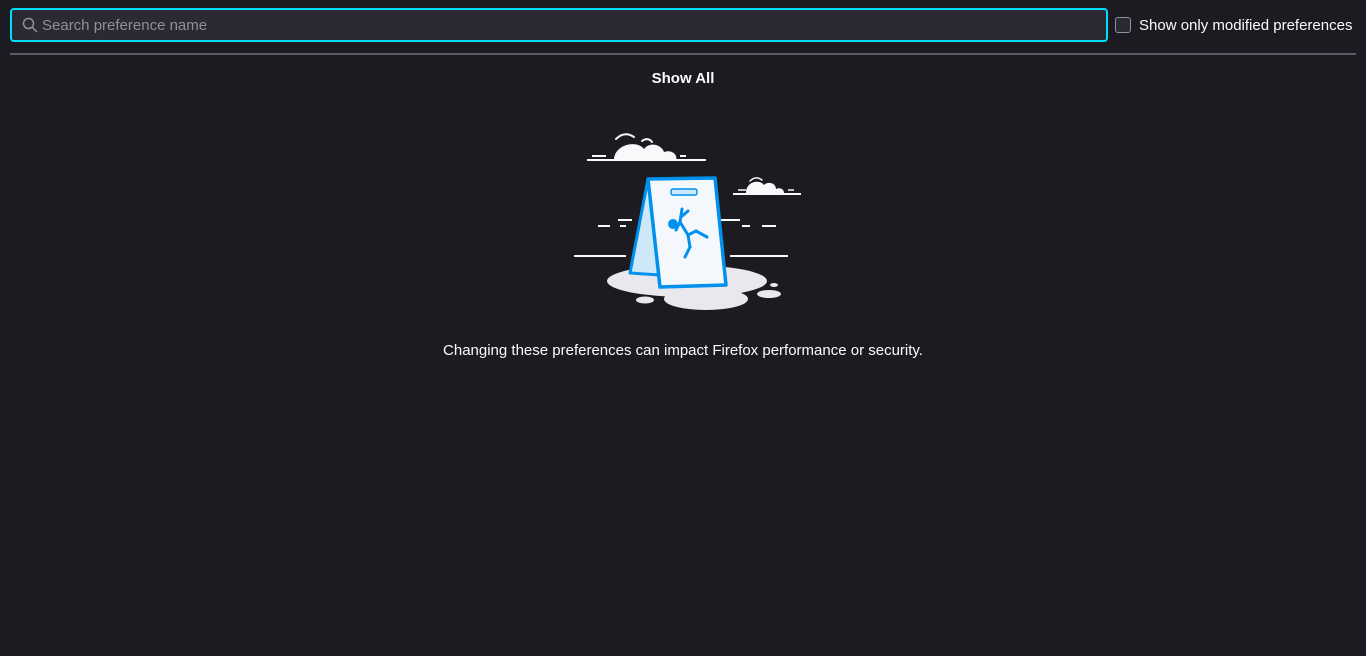 This screenshot has height=656, width=1366. I want to click on search-box, so click(559, 25).